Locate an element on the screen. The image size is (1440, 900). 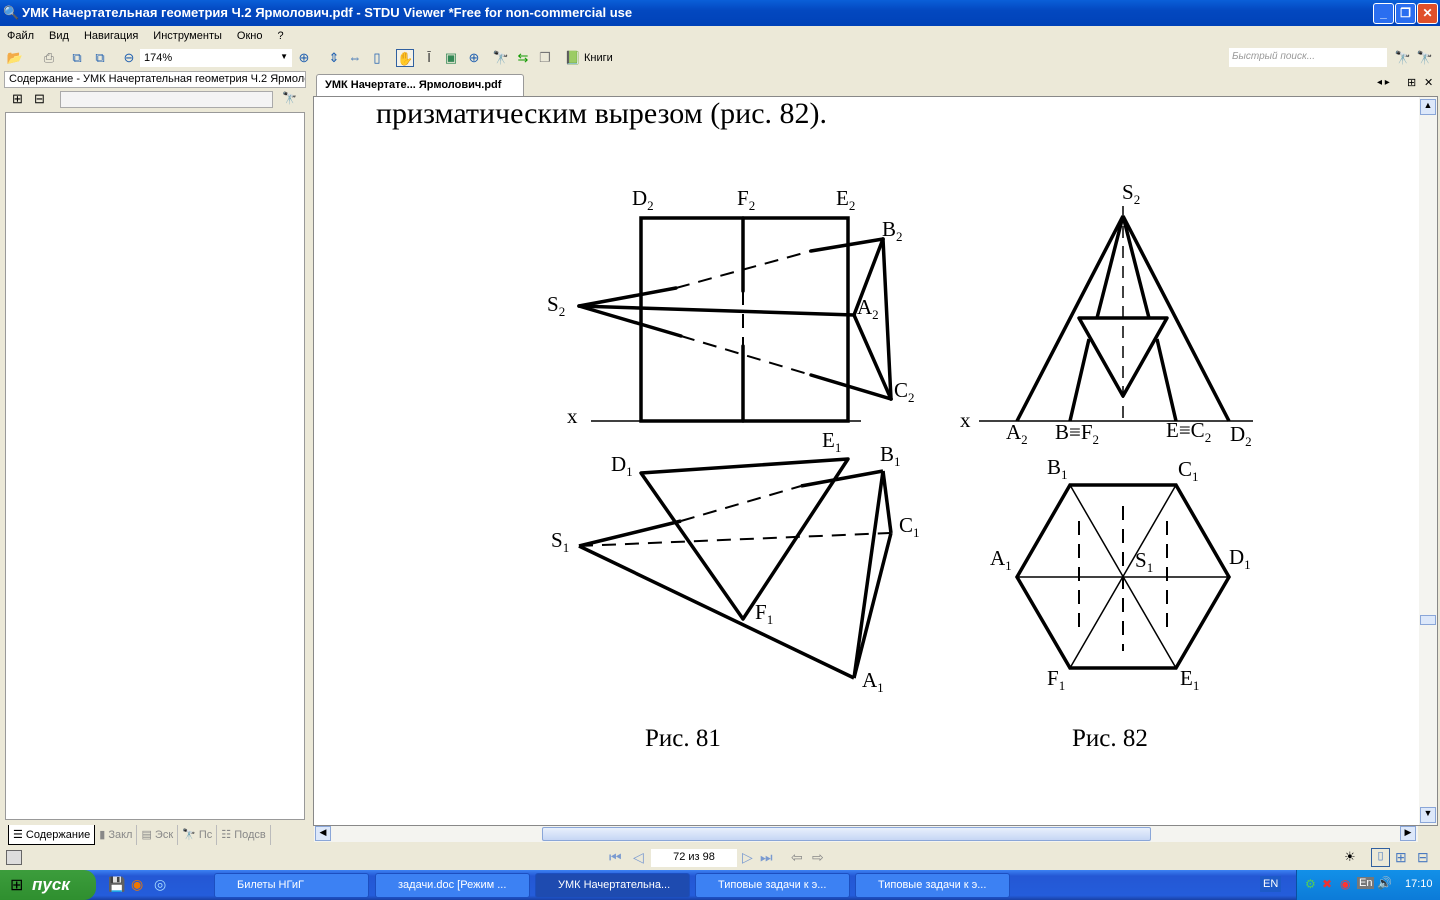
fit-width-icon: ⇔ is located at coordinates (355, 58).